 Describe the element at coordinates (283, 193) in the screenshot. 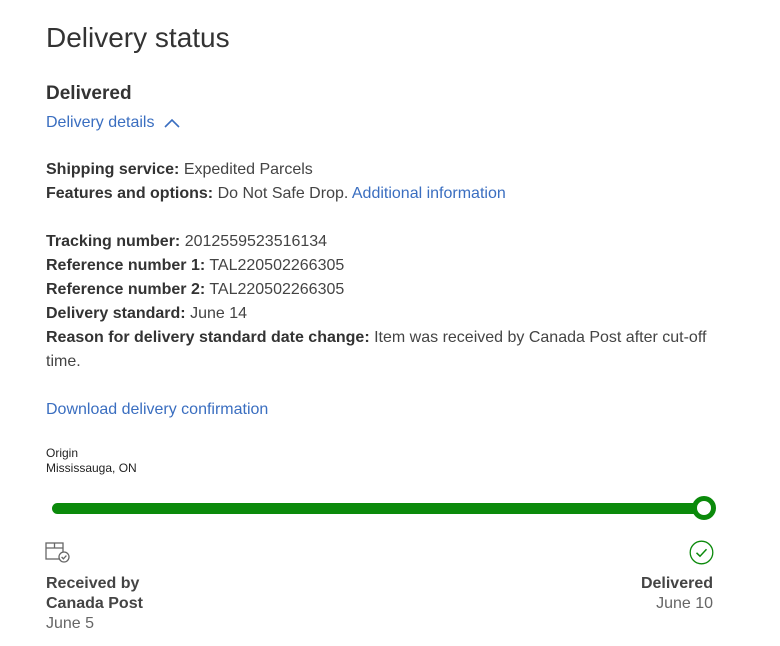

I see `features-value: Do Not Safe Drop.` at that location.